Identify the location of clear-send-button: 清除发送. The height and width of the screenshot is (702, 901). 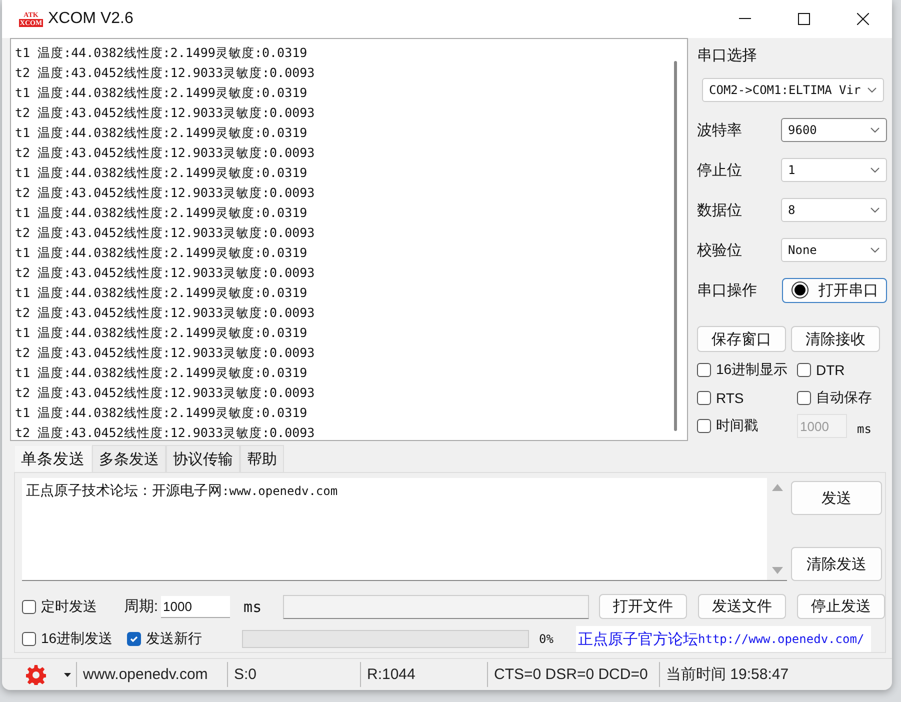
(836, 564).